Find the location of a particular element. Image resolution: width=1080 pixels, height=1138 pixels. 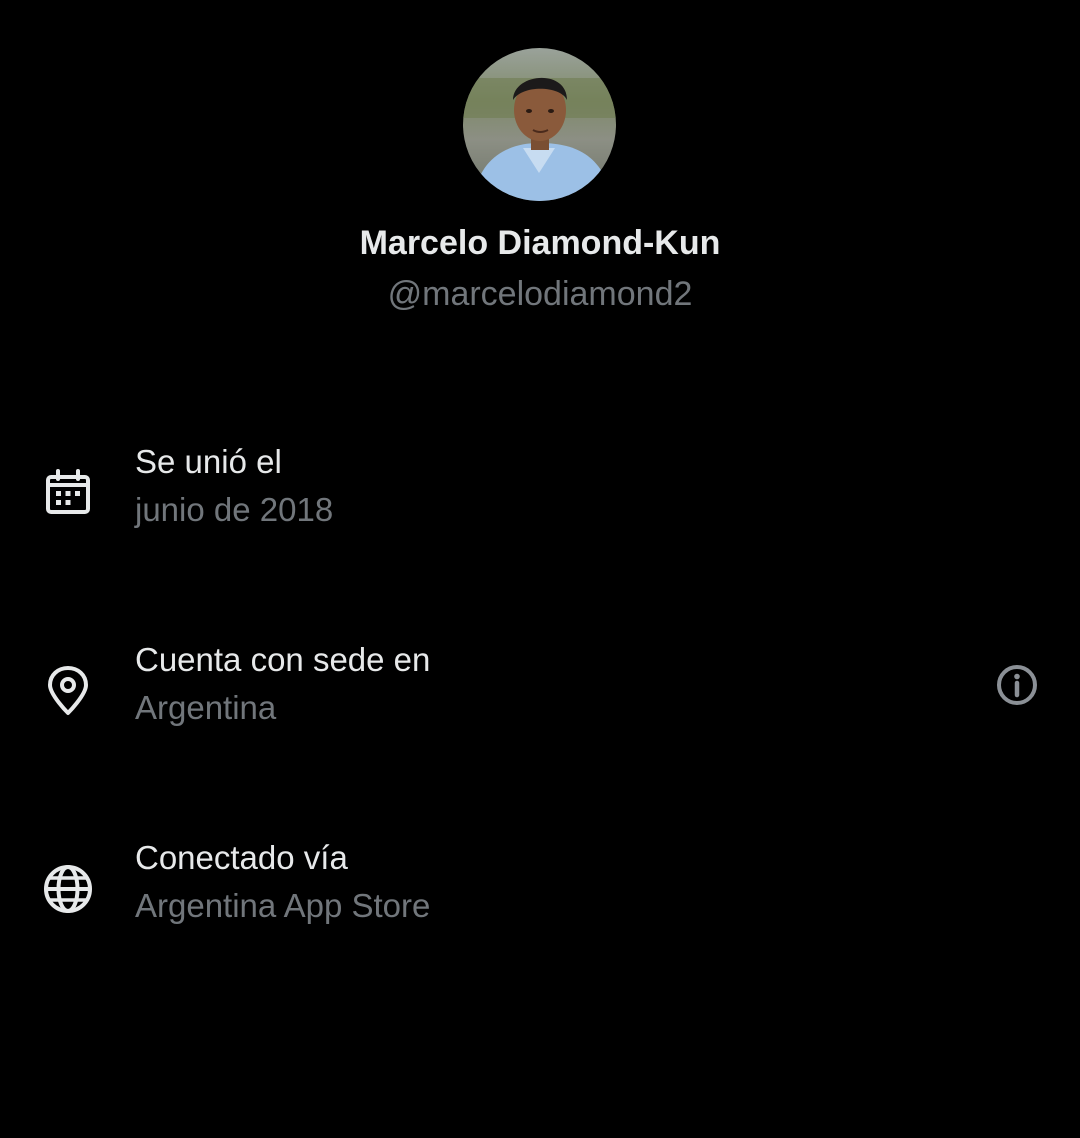

detail-label-location: Cuenta con sede en is located at coordinates (283, 659).